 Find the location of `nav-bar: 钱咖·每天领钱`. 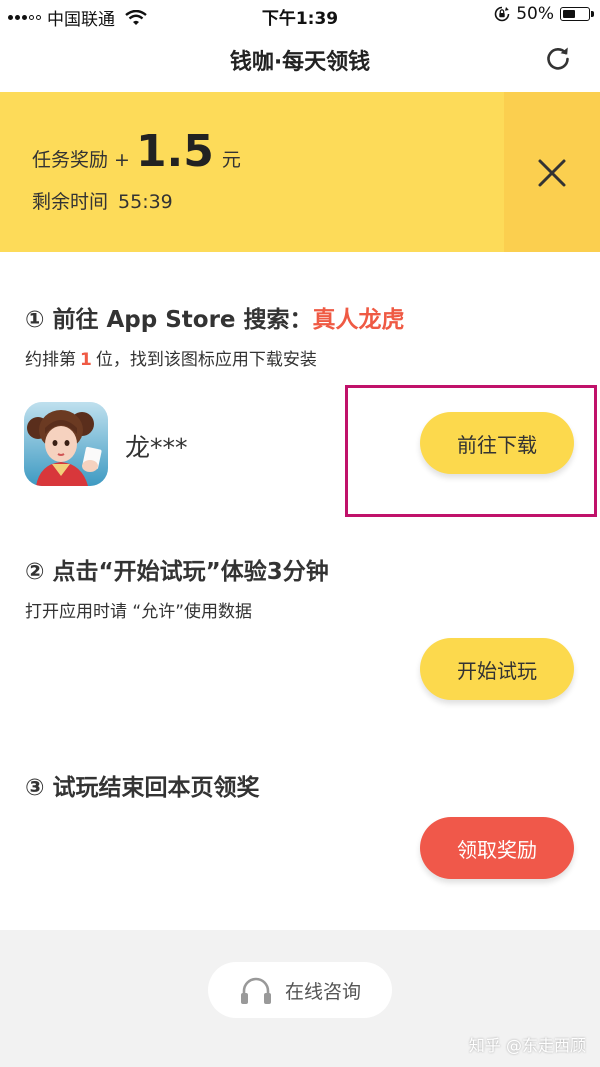

nav-bar: 钱咖·每天领钱 is located at coordinates (300, 61).